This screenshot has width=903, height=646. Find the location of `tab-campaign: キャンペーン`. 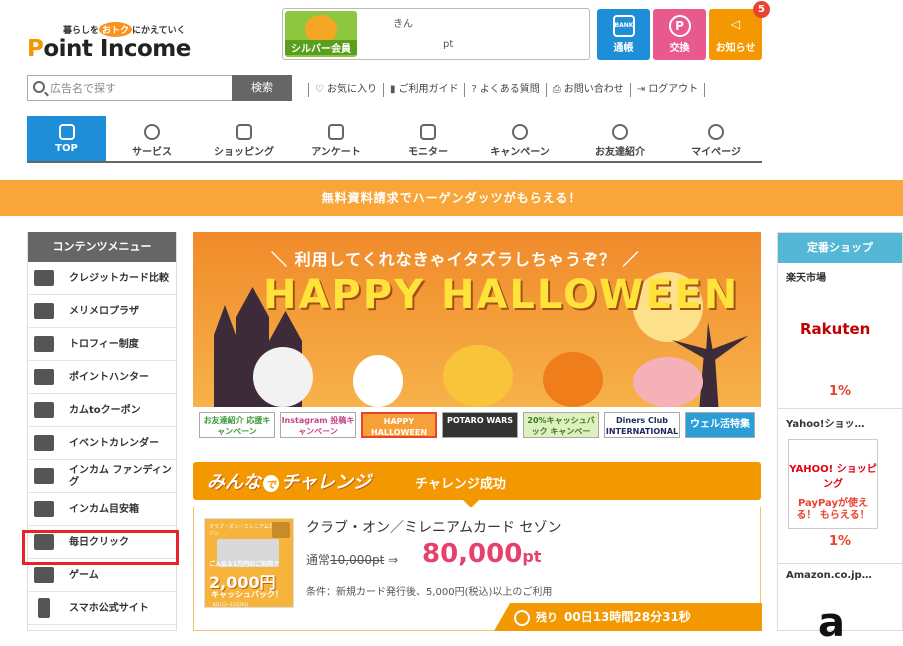

tab-campaign: キャンペーン is located at coordinates (520, 138).